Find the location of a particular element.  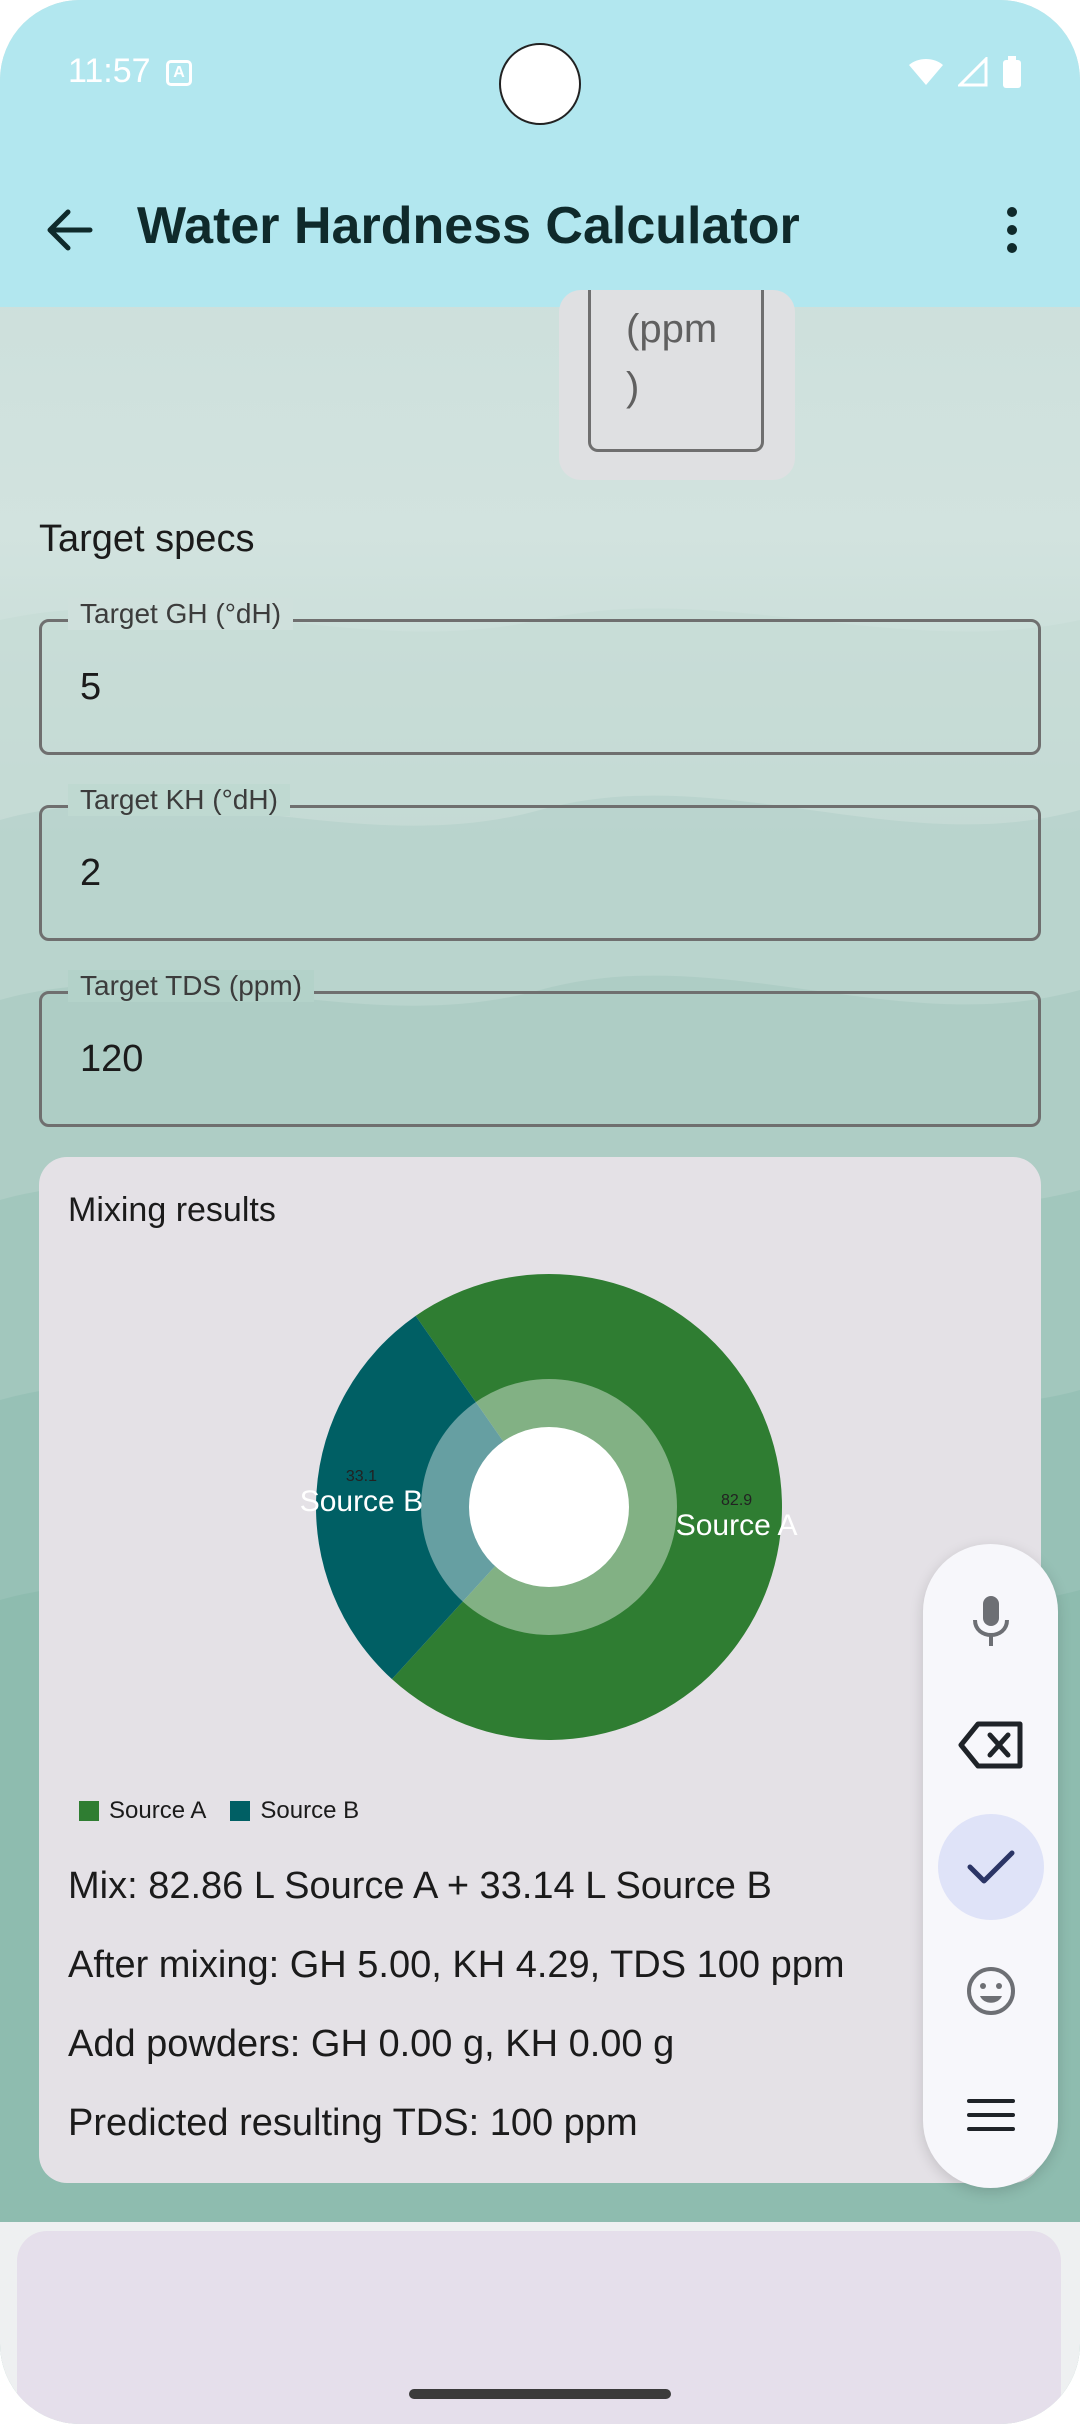

legend-label-source-a: Source A is located at coordinates (158, 1810).